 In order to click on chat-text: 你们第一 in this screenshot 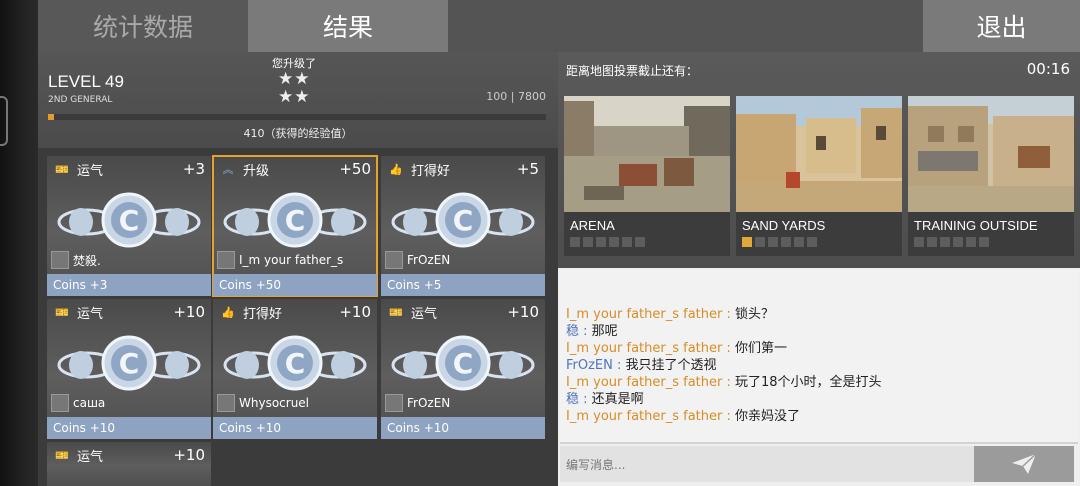, I will do `click(761, 348)`.